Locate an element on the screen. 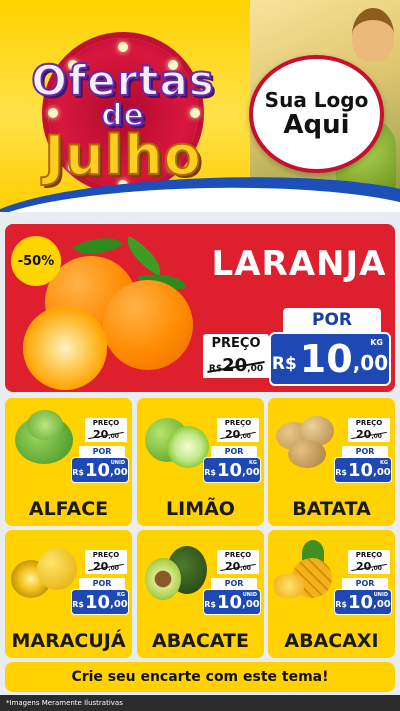  ofertas-sign: Ofertas de Julho is located at coordinates (123, 114).